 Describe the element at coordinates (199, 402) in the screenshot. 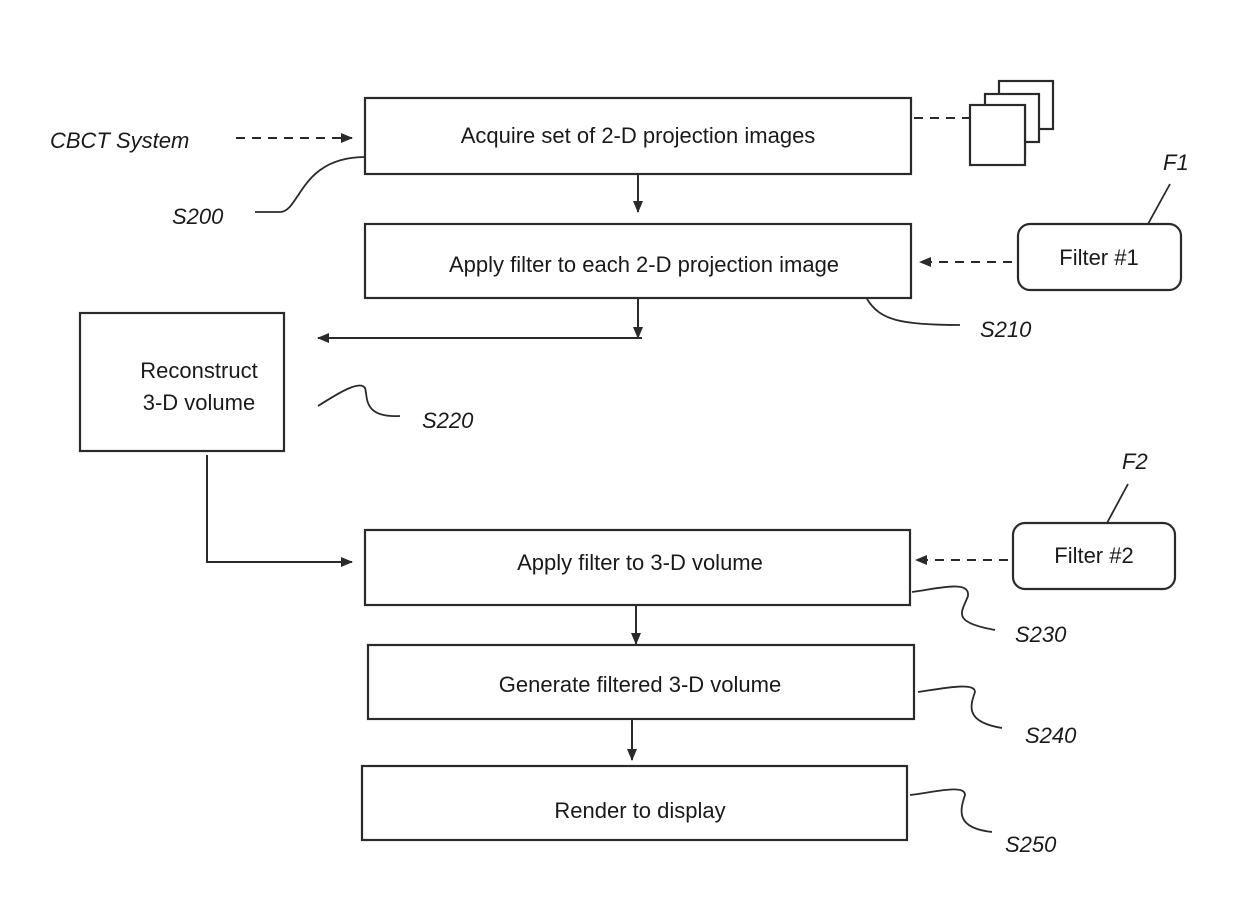

I see `step-s220-label-line2: 3-D volume` at that location.